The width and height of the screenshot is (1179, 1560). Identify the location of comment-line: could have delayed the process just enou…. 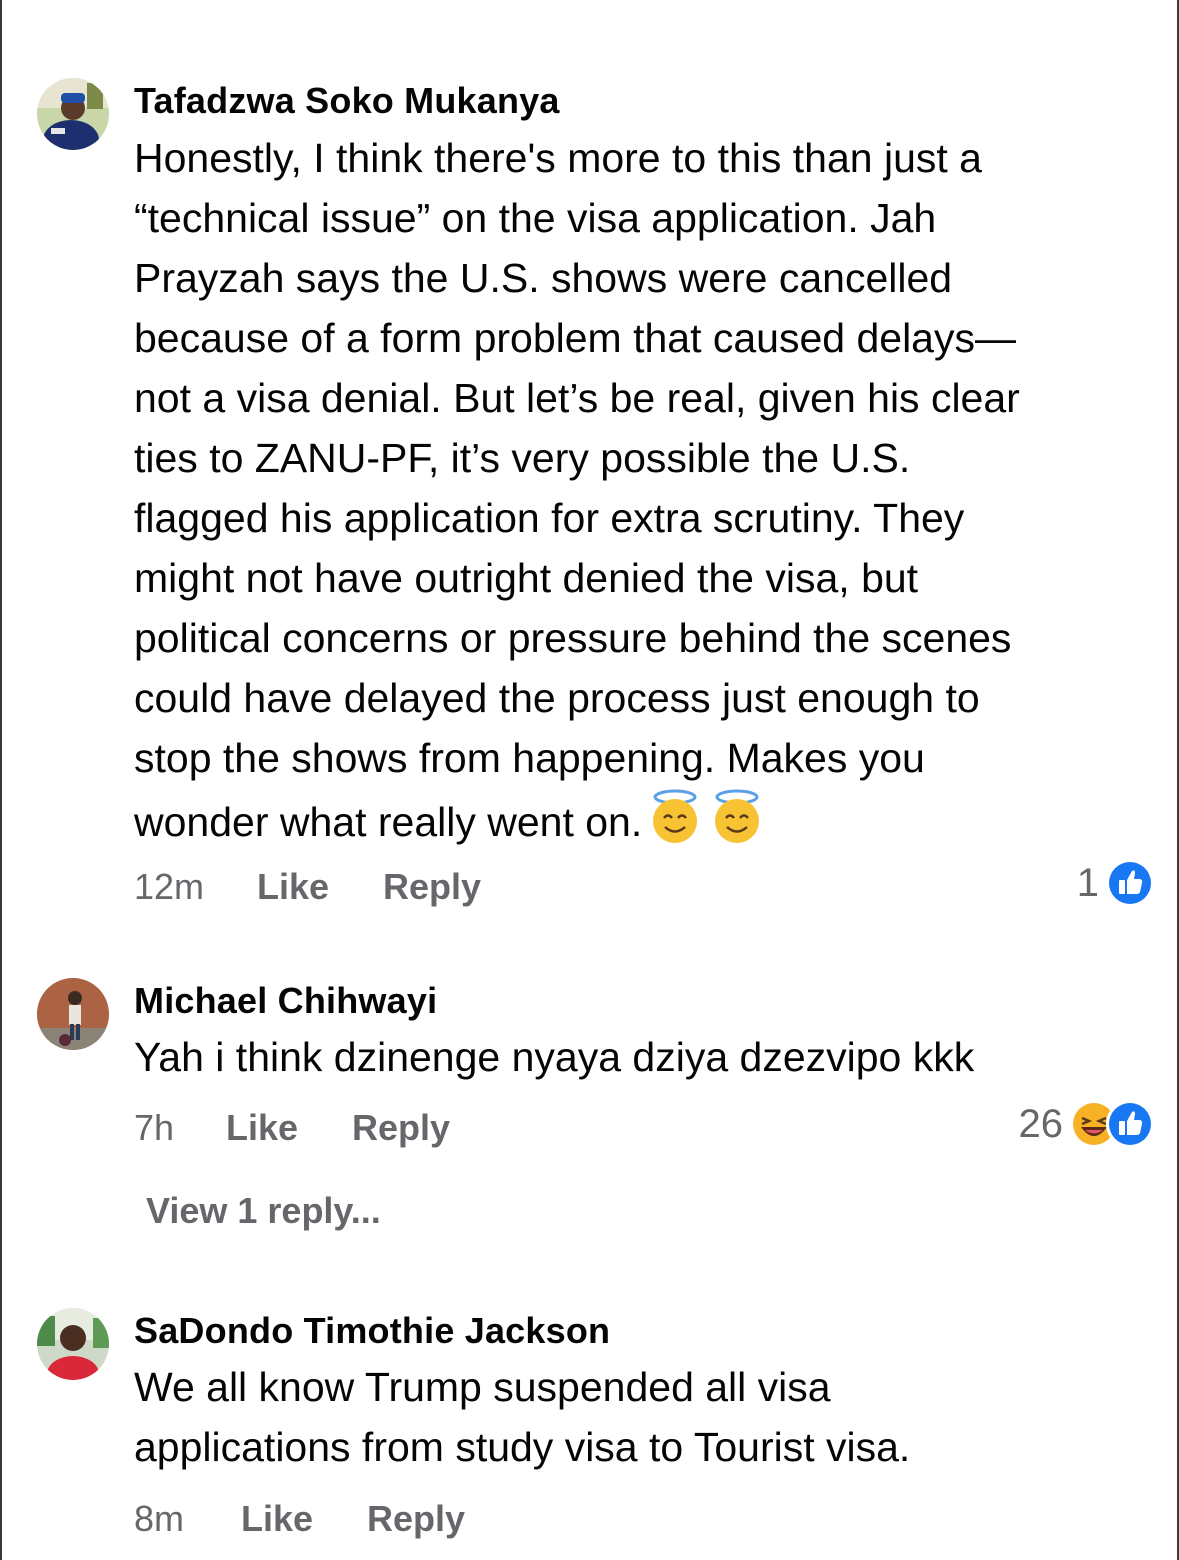
(557, 698).